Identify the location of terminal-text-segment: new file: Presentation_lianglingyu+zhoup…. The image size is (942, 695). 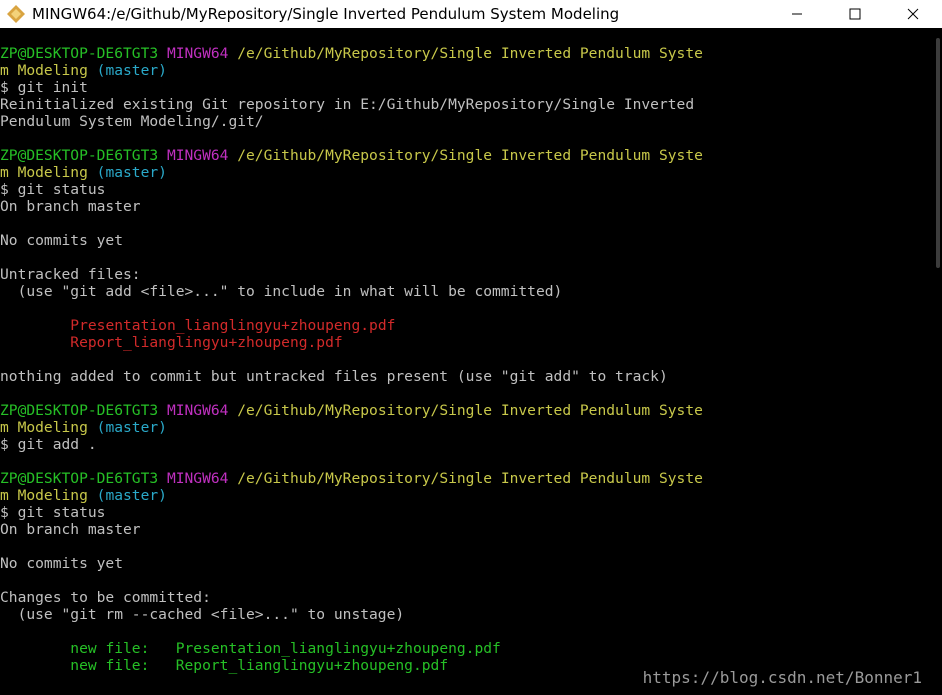
(285, 648).